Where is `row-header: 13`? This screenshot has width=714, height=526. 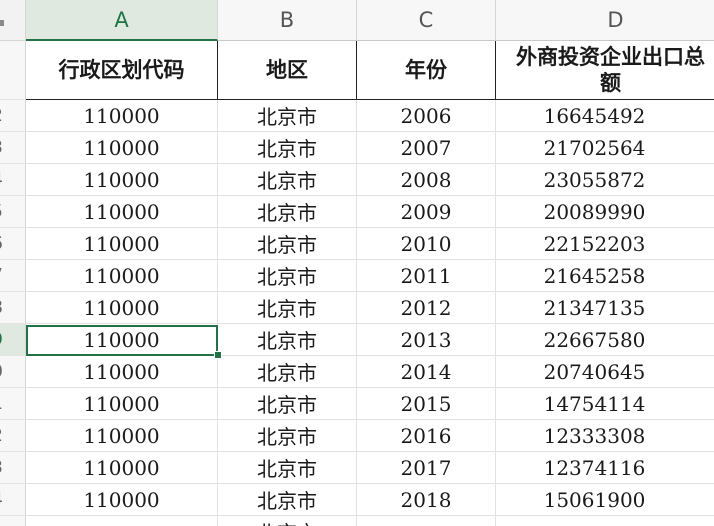 row-header: 13 is located at coordinates (13, 468).